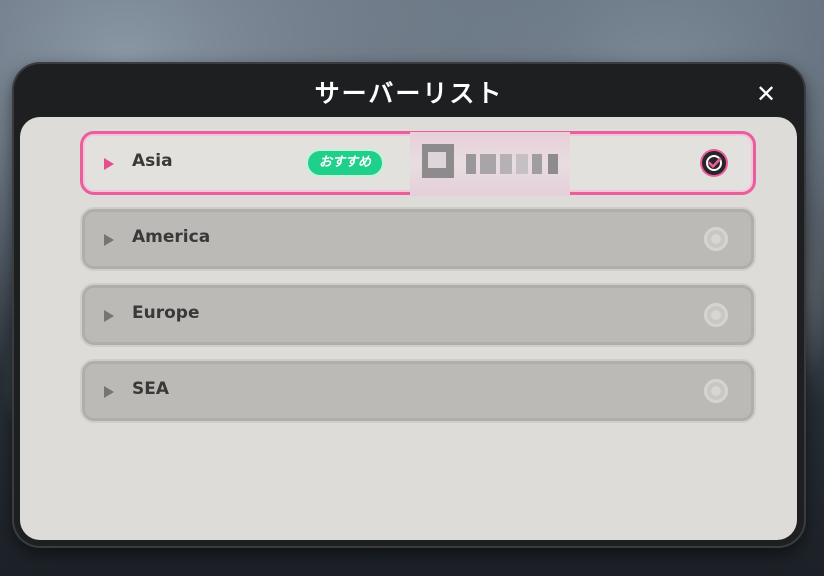 The image size is (824, 576). I want to click on server-row-america: America, so click(418, 239).